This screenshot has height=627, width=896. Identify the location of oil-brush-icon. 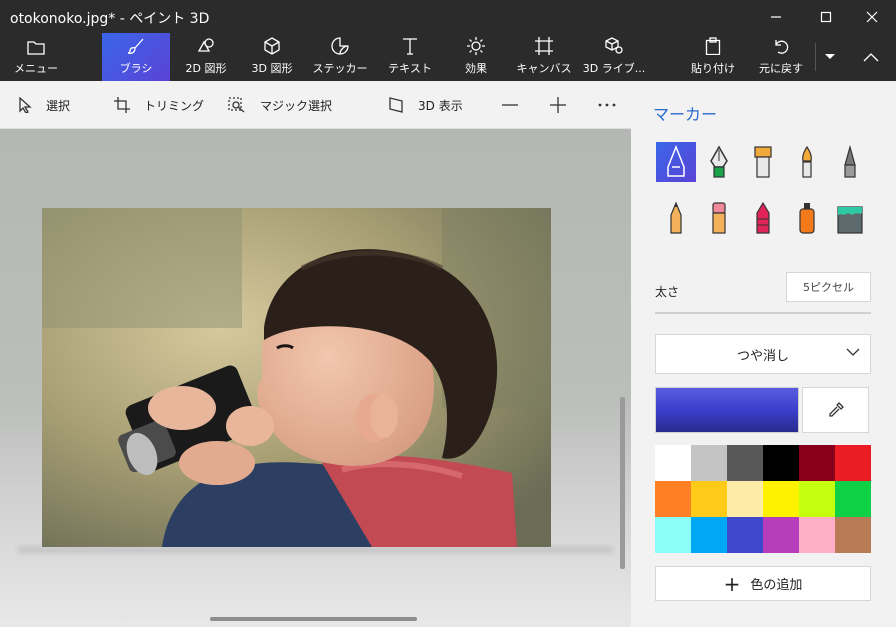
(763, 162).